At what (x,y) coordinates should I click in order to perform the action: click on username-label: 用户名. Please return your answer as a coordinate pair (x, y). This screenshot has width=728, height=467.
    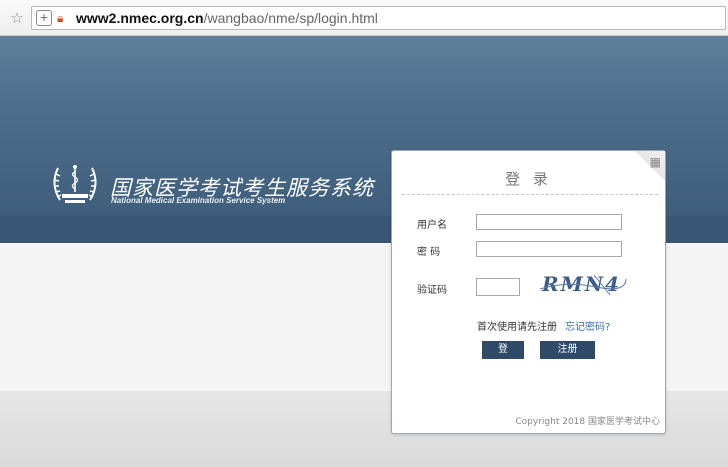
    Looking at the image, I should click on (432, 225).